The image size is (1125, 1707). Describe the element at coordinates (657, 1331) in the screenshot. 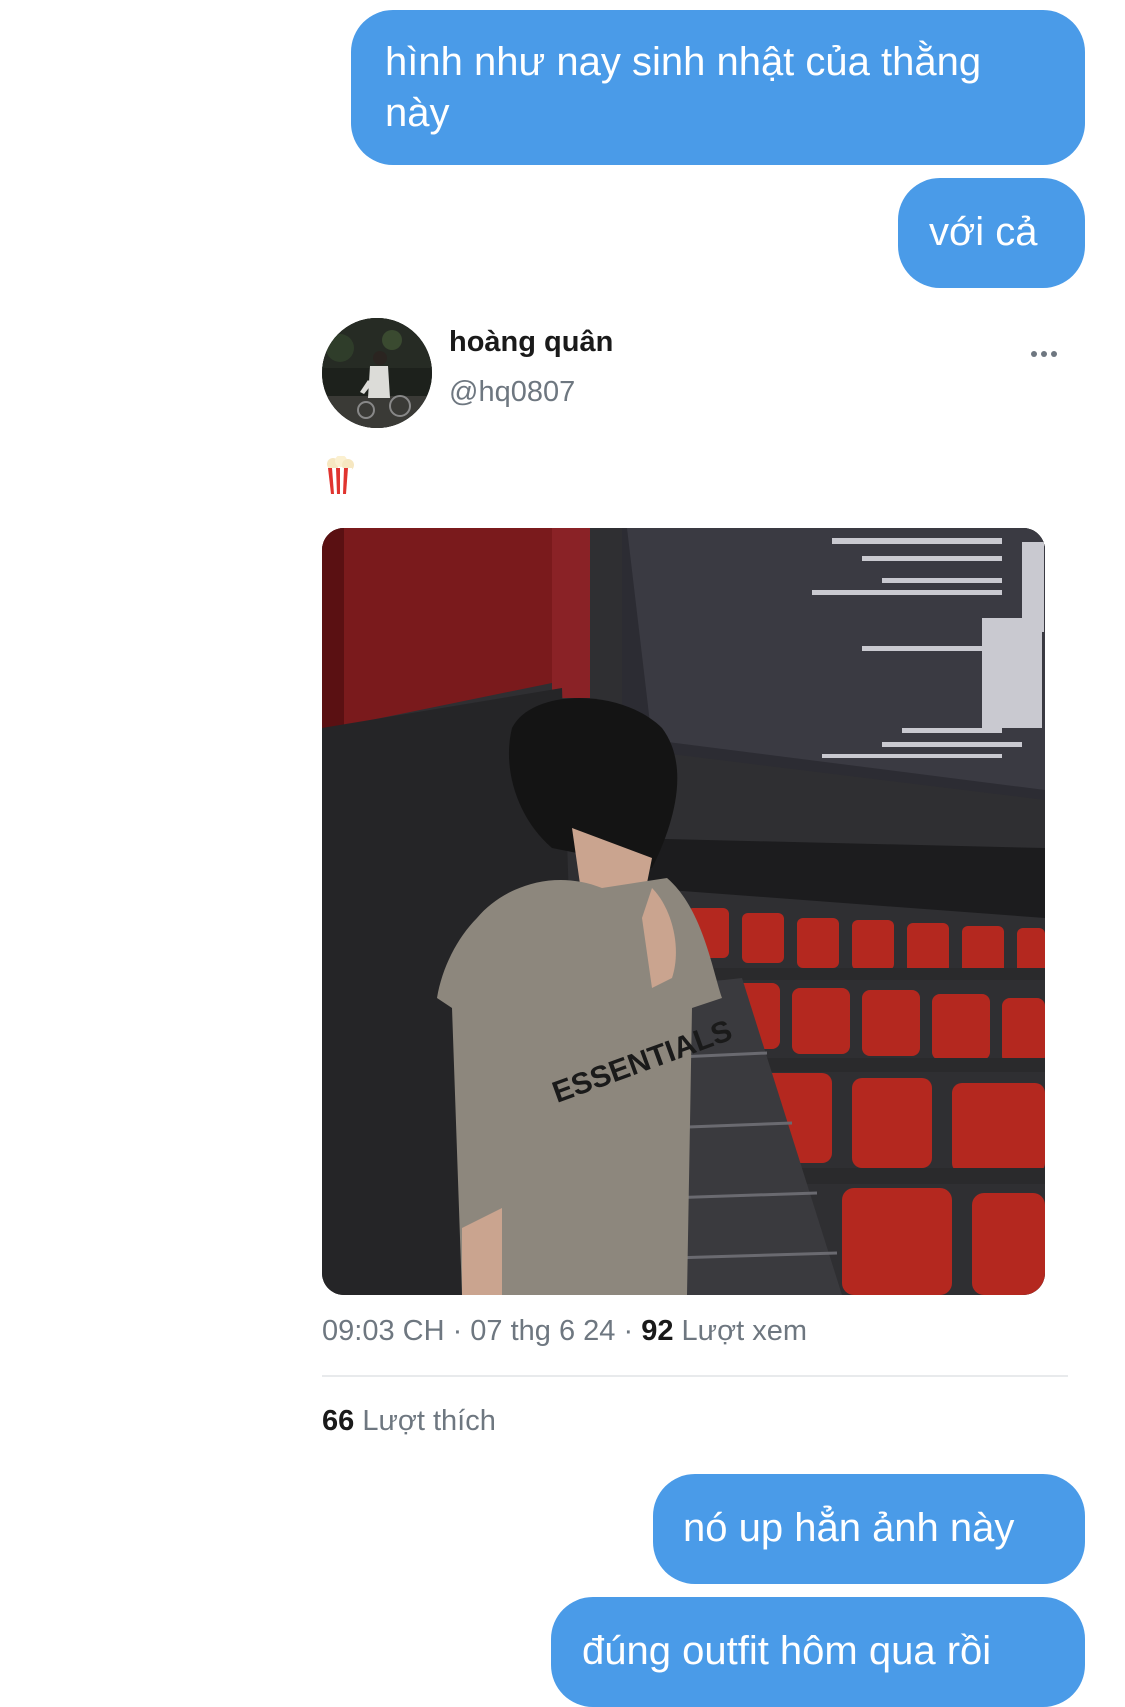

I see `views-count: 92` at that location.